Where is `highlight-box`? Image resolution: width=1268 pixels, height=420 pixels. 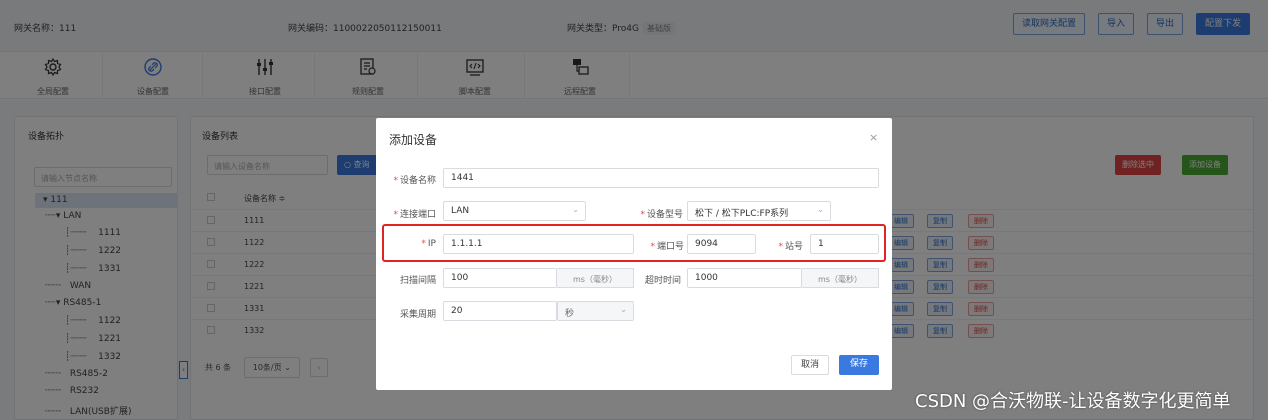
highlight-box is located at coordinates (634, 243).